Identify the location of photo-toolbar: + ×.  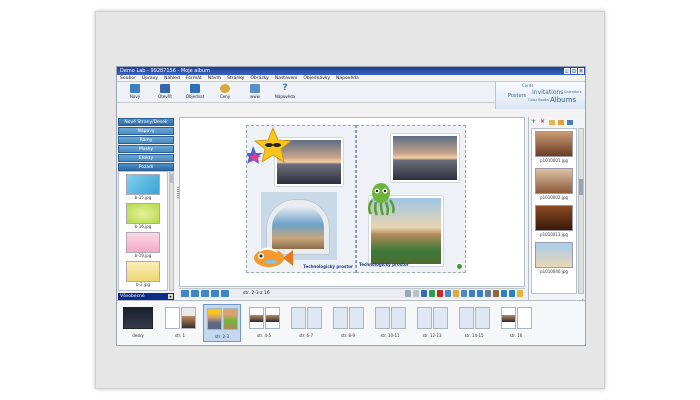
(557, 121).